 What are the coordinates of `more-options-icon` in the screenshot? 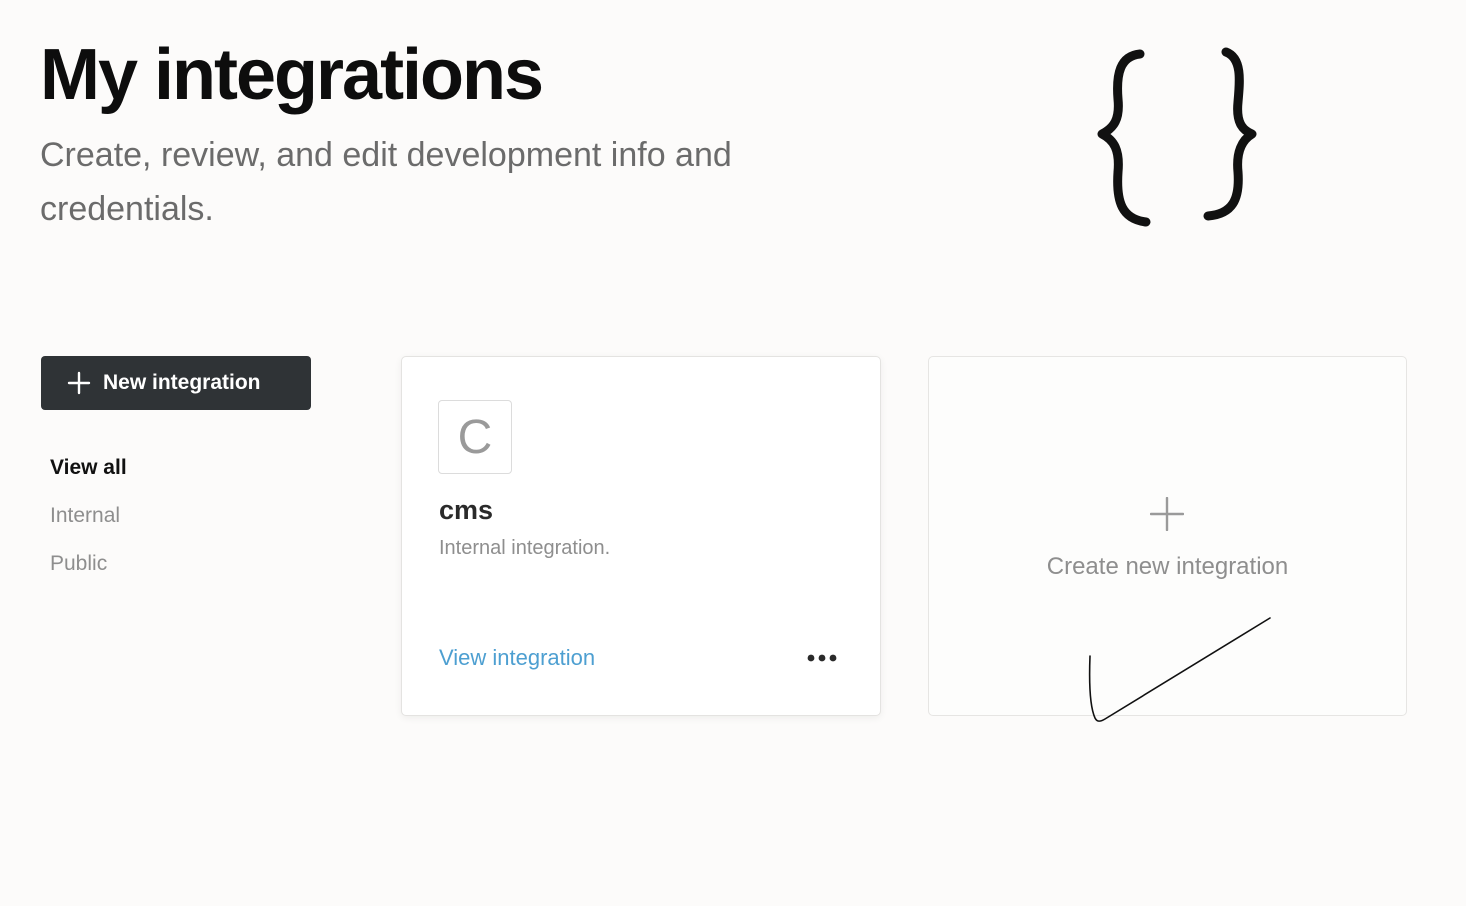 It's located at (822, 658).